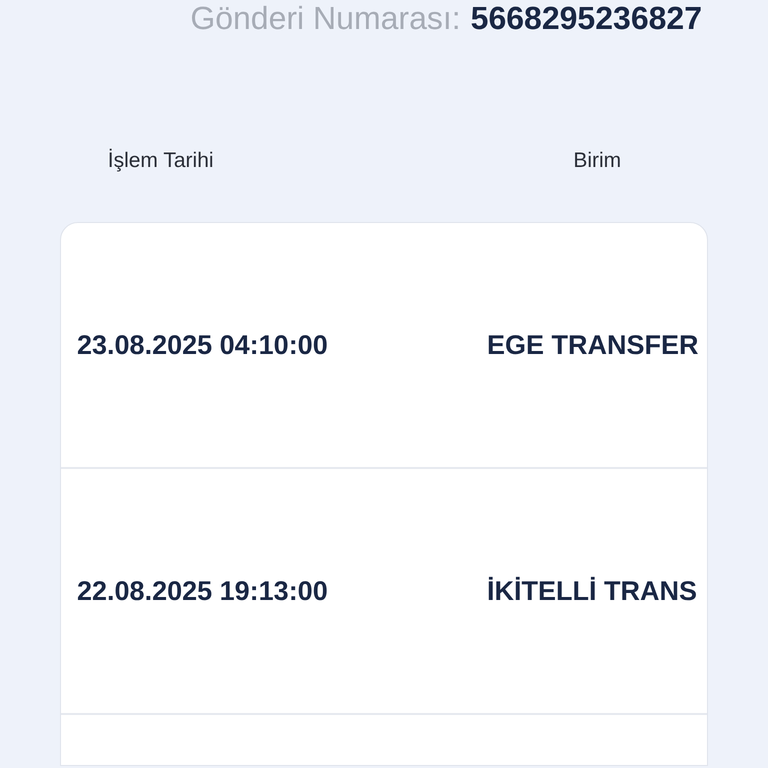 The width and height of the screenshot is (768, 768). What do you see at coordinates (592, 591) in the screenshot?
I see `unit-cell: İKİTELLİ TRANS` at bounding box center [592, 591].